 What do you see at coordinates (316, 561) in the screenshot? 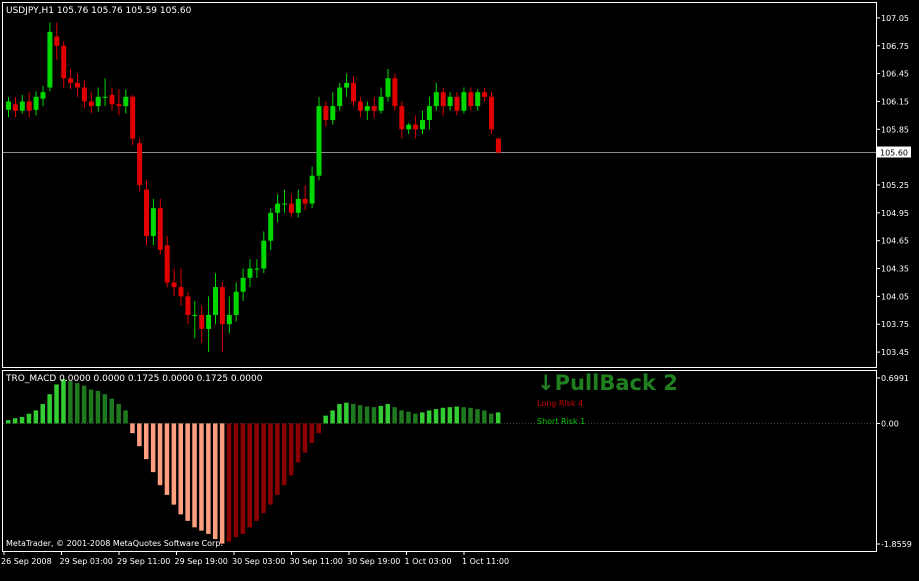
I see `time-tick-label: 30 Sep 11:00` at bounding box center [316, 561].